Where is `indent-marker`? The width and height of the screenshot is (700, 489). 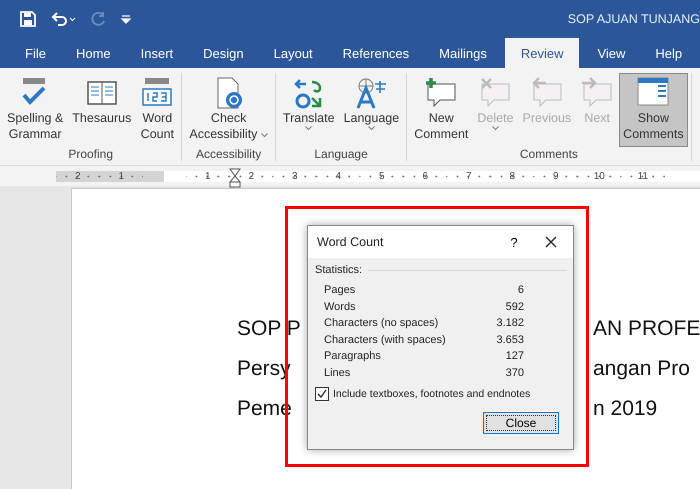 indent-marker is located at coordinates (235, 178).